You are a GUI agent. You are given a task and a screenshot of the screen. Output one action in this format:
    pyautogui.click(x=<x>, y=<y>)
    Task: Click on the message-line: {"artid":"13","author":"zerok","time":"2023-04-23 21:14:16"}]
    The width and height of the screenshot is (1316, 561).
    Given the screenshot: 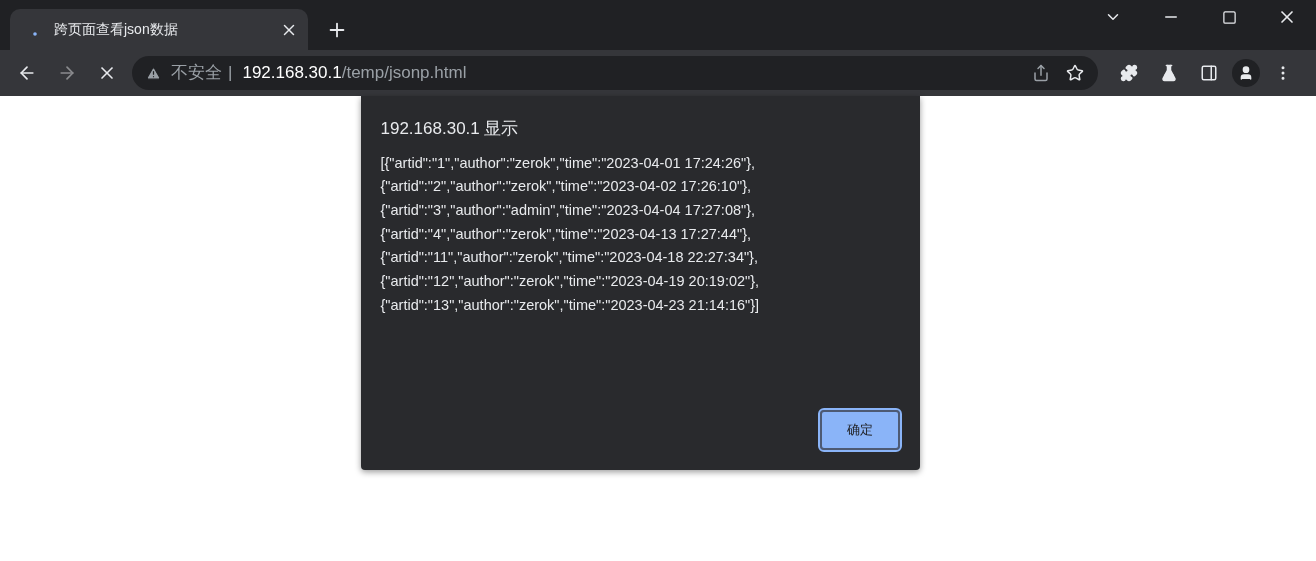 What is the action you would take?
    pyautogui.click(x=570, y=305)
    